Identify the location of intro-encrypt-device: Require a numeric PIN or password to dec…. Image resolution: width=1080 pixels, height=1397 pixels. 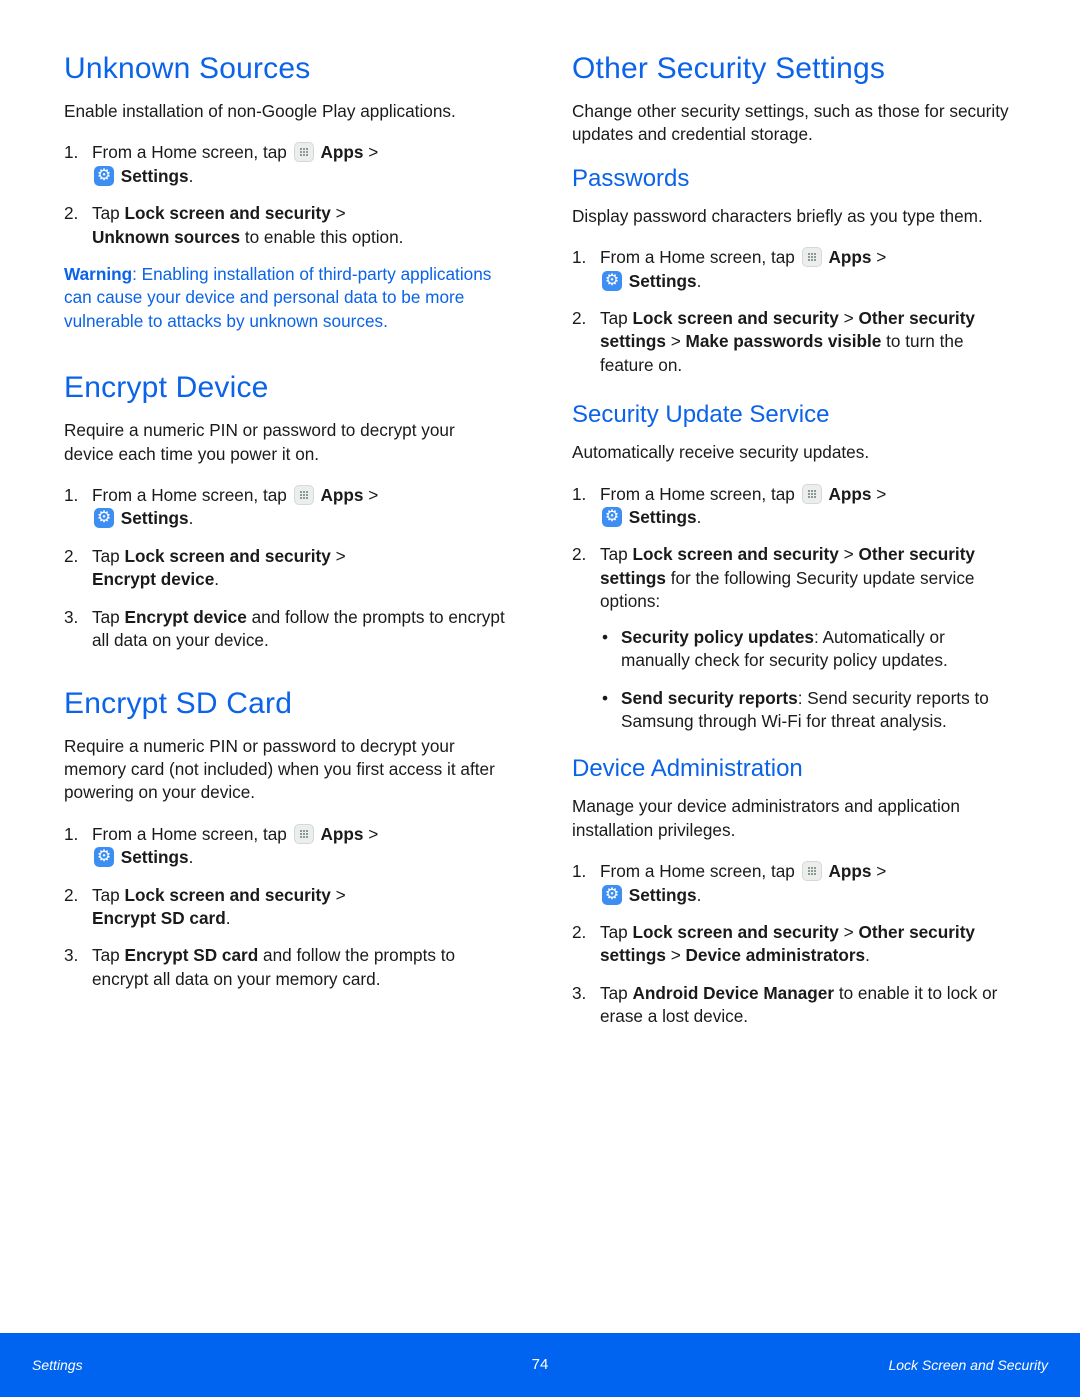
(259, 442).